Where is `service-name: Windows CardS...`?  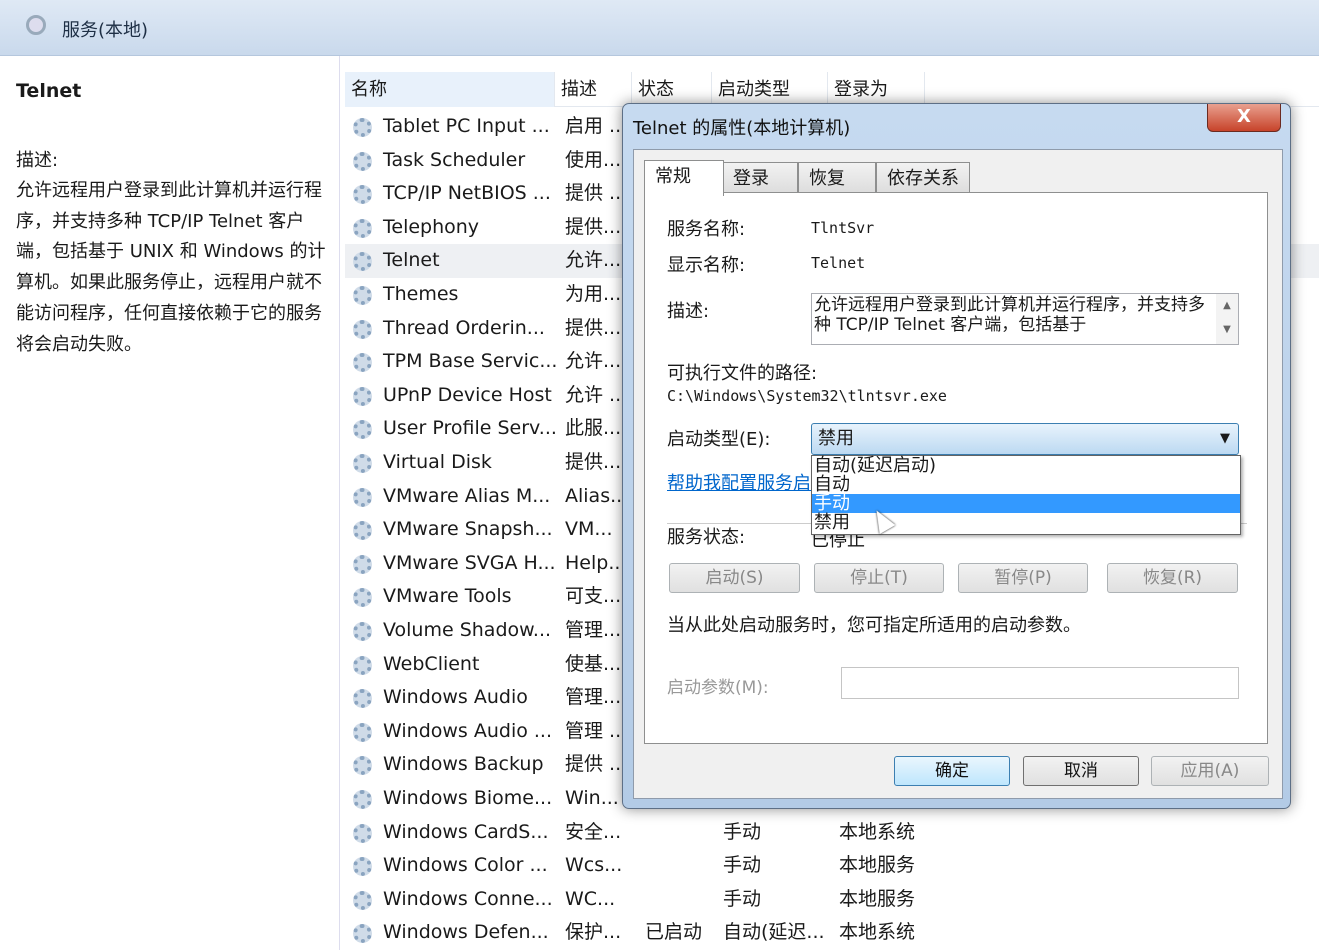 service-name: Windows CardS... is located at coordinates (466, 831).